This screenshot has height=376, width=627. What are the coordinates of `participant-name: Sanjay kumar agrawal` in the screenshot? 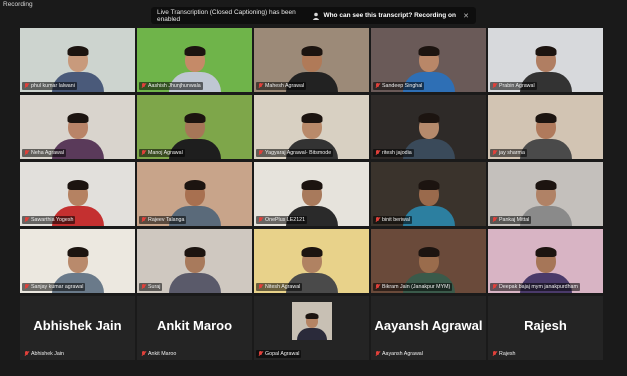 It's located at (57, 287).